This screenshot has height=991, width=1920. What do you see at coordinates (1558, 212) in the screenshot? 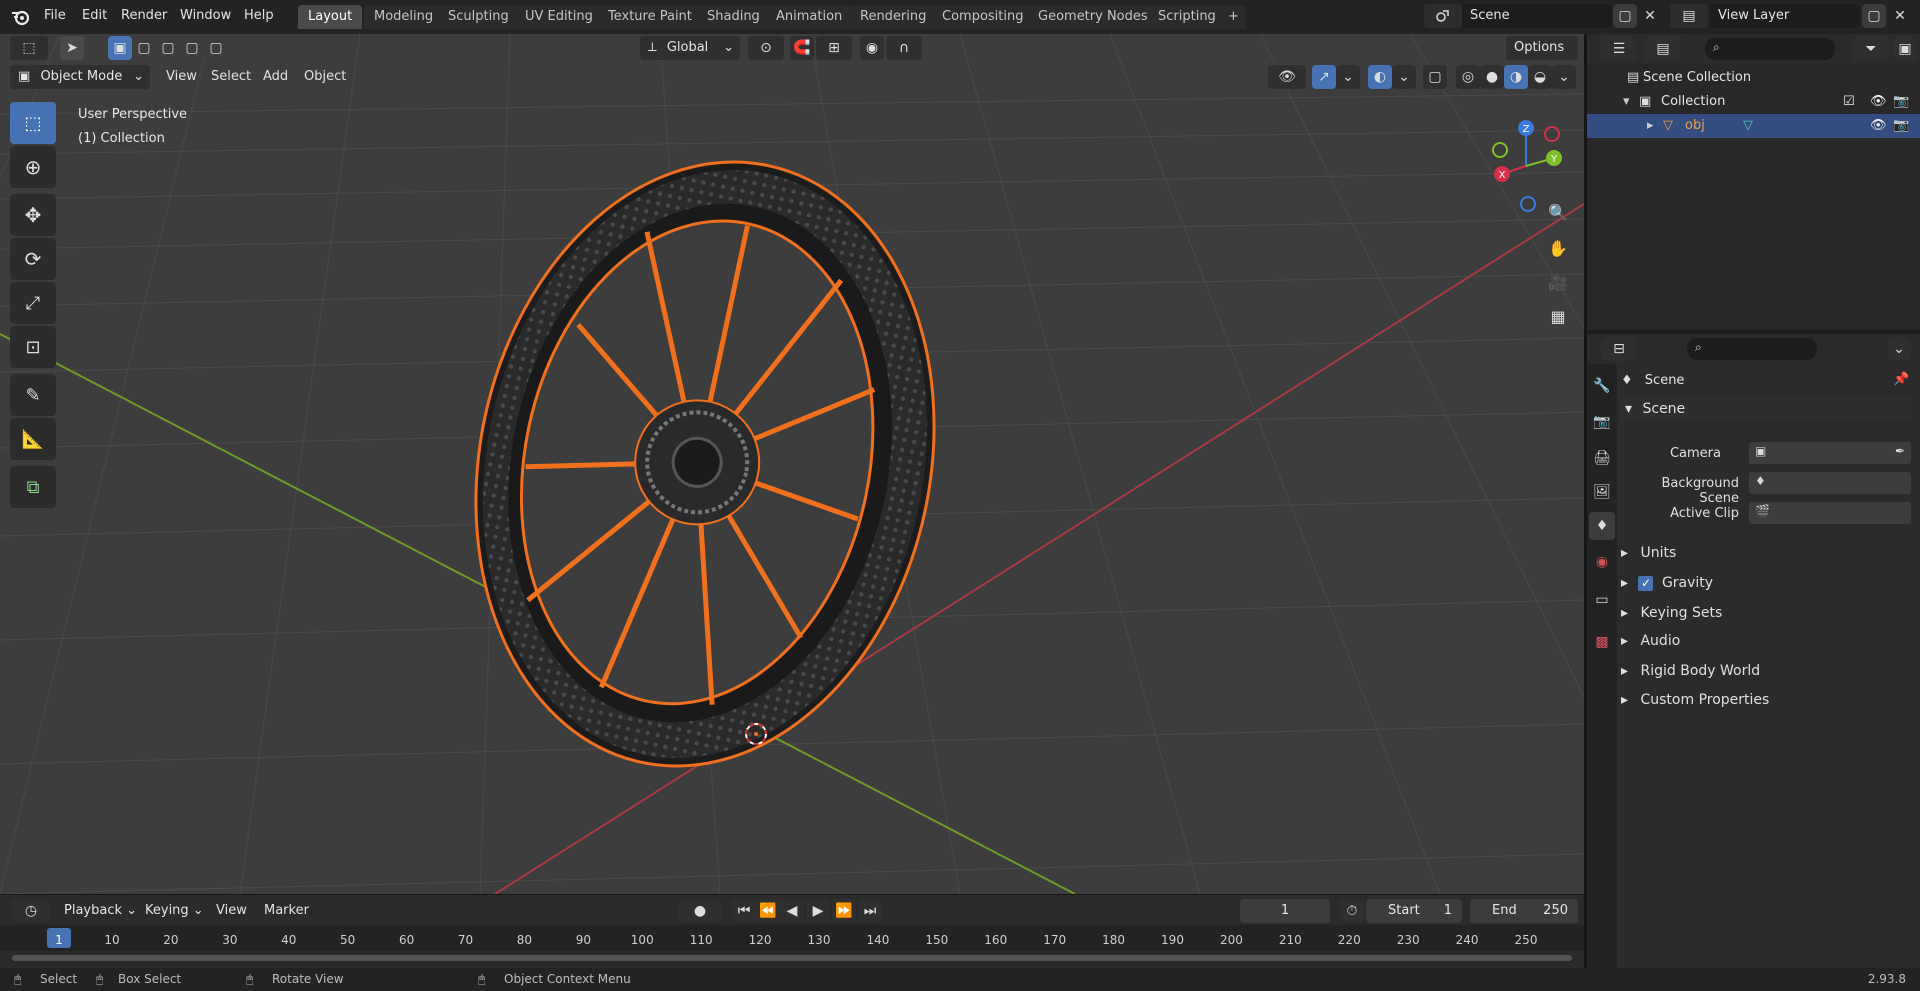
I see `zoom-icon: 🔍` at bounding box center [1558, 212].